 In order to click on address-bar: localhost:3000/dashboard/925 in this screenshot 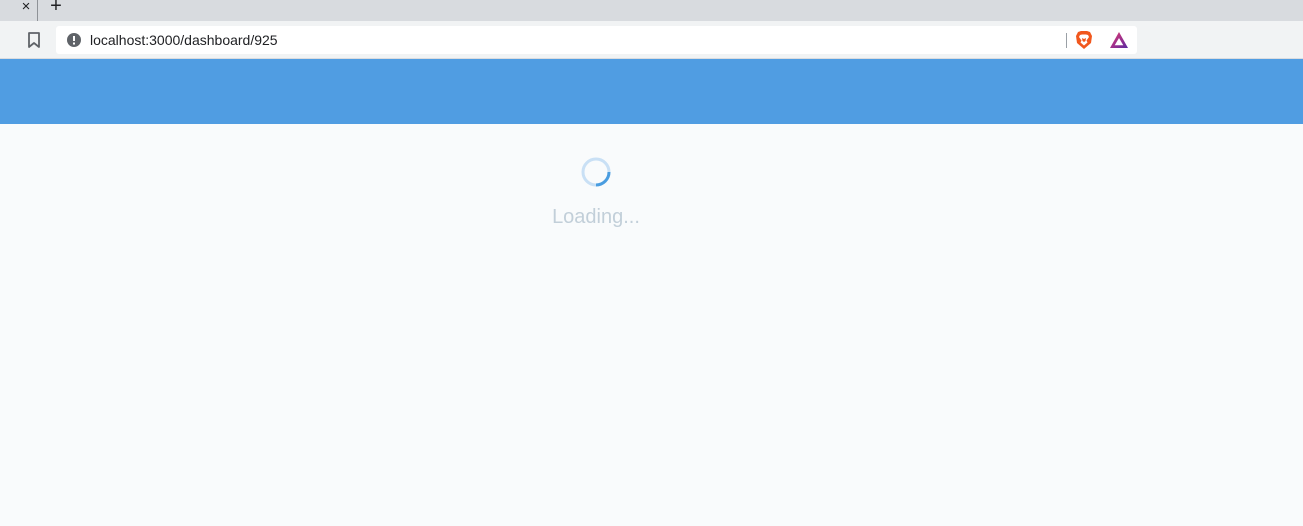, I will do `click(596, 40)`.